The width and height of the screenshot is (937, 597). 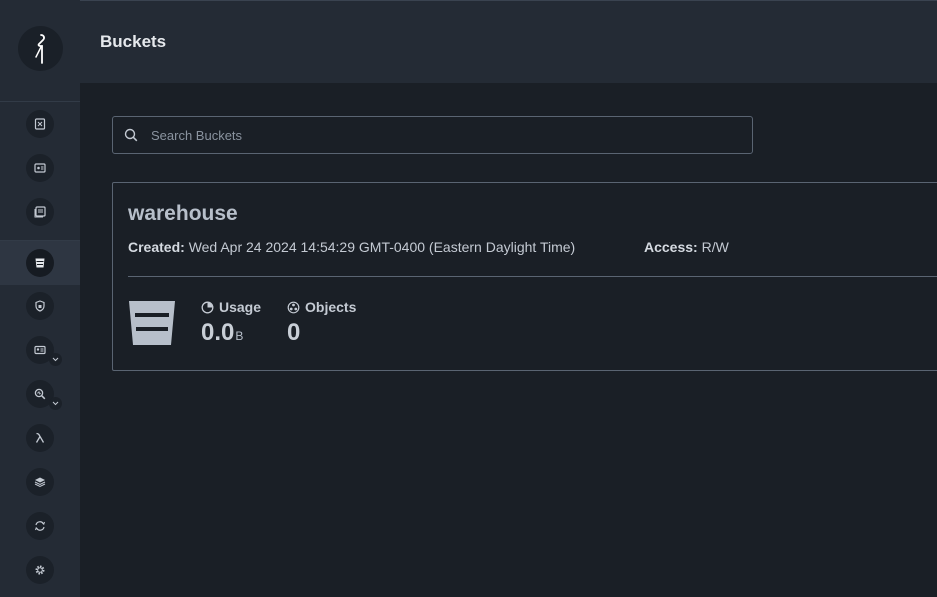 What do you see at coordinates (207, 307) in the screenshot?
I see `pie-chart-icon` at bounding box center [207, 307].